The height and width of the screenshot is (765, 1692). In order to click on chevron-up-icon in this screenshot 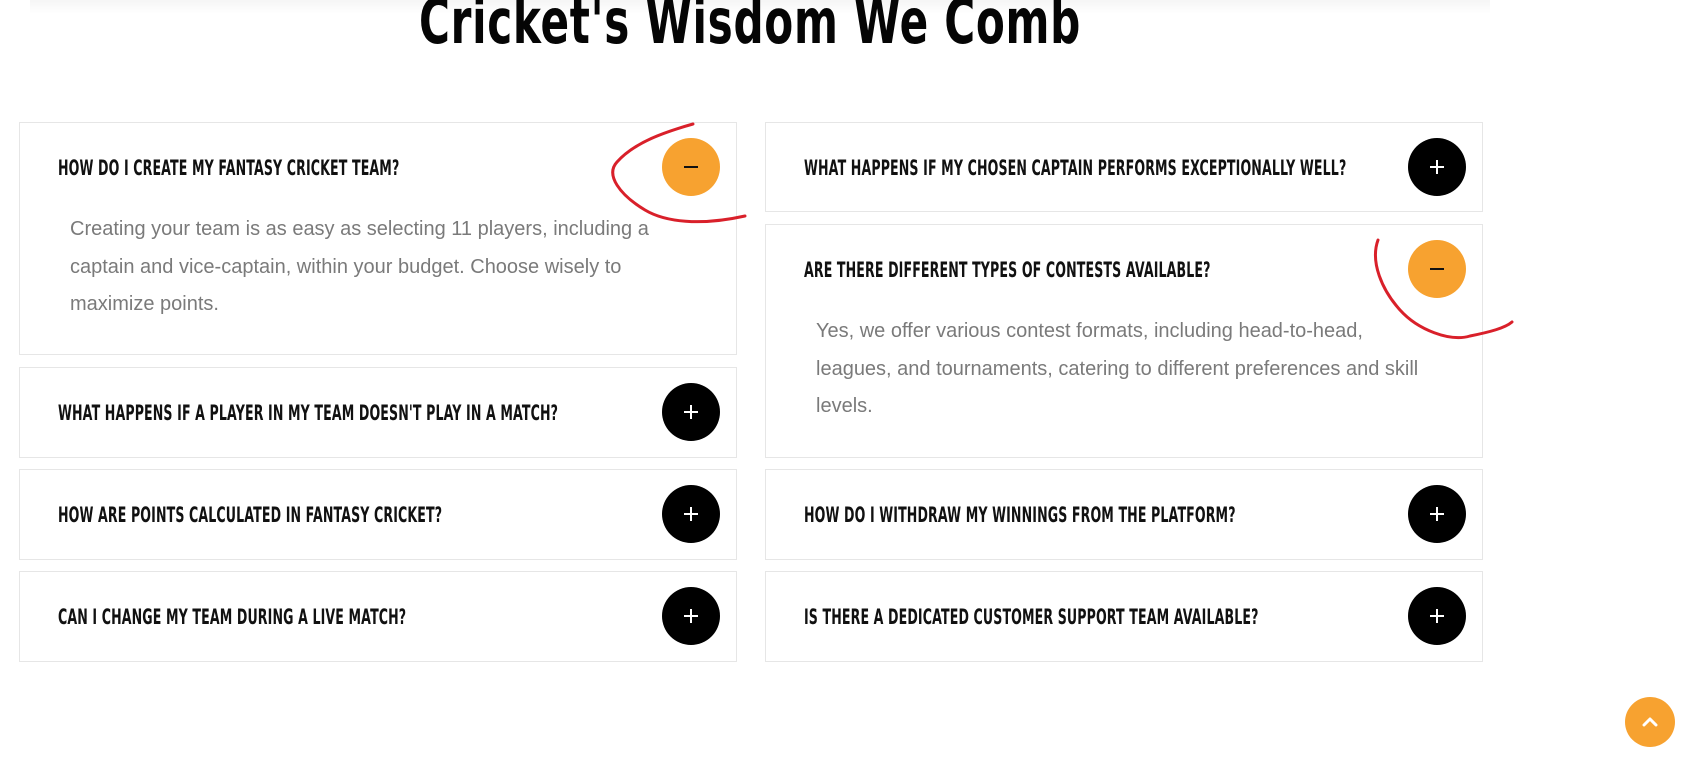, I will do `click(1650, 722)`.